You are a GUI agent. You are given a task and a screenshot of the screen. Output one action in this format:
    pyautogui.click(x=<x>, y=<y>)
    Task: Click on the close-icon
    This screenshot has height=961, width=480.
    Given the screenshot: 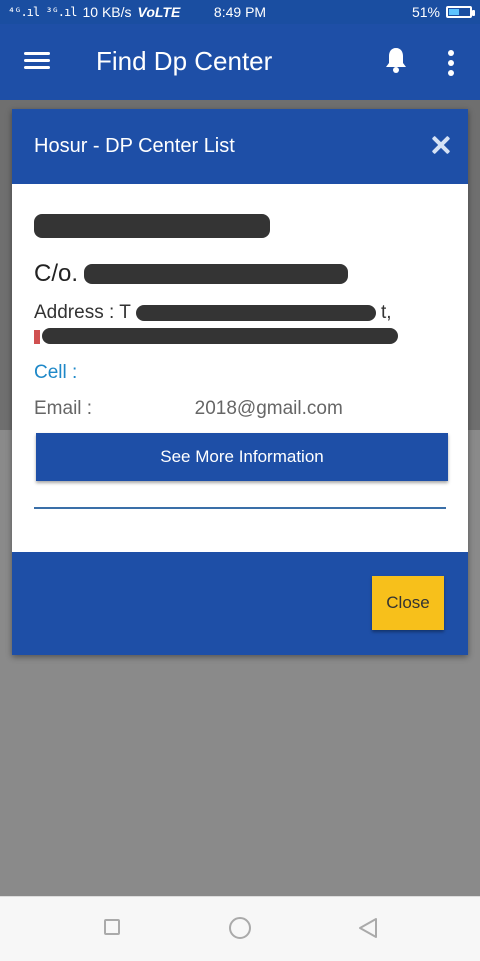 What is the action you would take?
    pyautogui.click(x=440, y=145)
    